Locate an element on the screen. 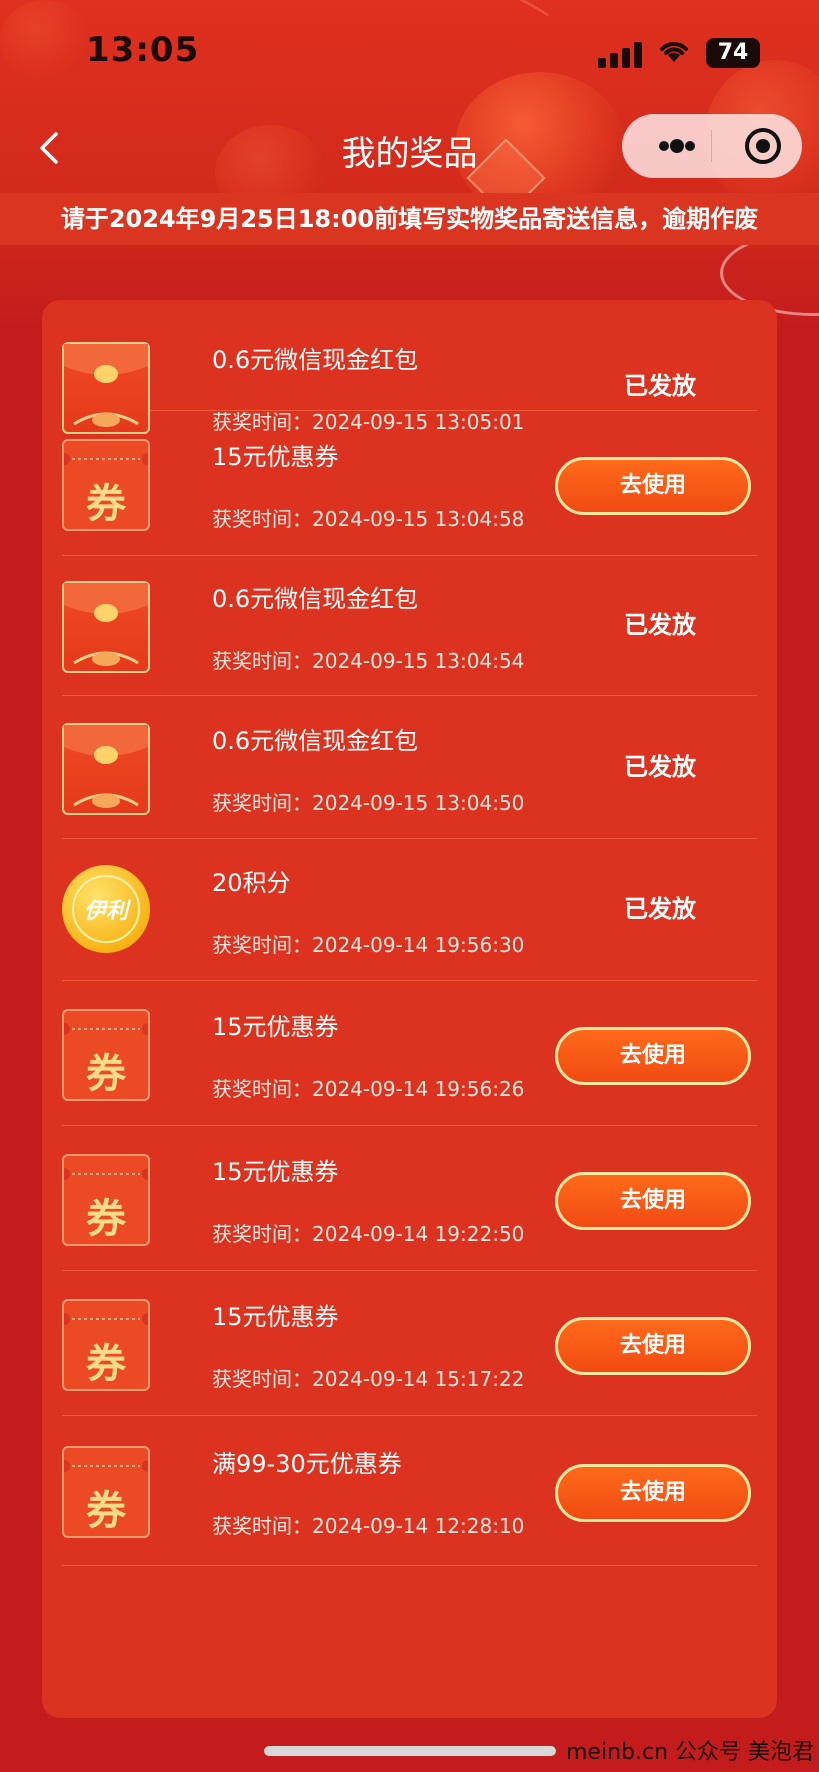  prize-row: 券 15元优惠券获奖时间：2024-09-15 13:04:58 去使用 is located at coordinates (409, 483).